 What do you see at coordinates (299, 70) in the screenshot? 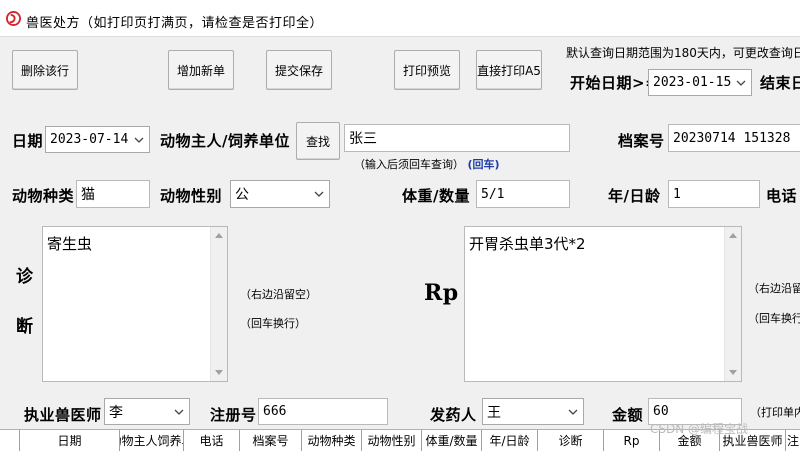
I see `submit-save-button: 提交保存` at bounding box center [299, 70].